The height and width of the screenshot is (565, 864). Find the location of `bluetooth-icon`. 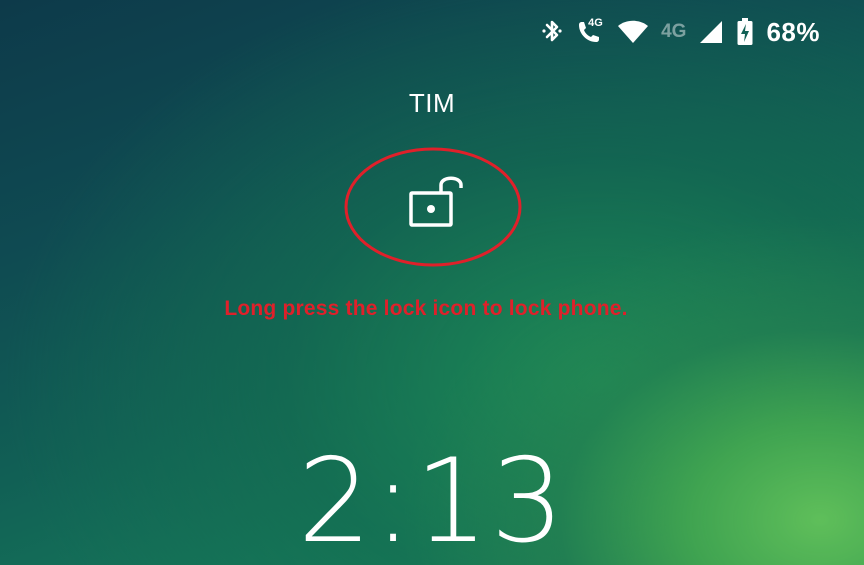

bluetooth-icon is located at coordinates (552, 32).